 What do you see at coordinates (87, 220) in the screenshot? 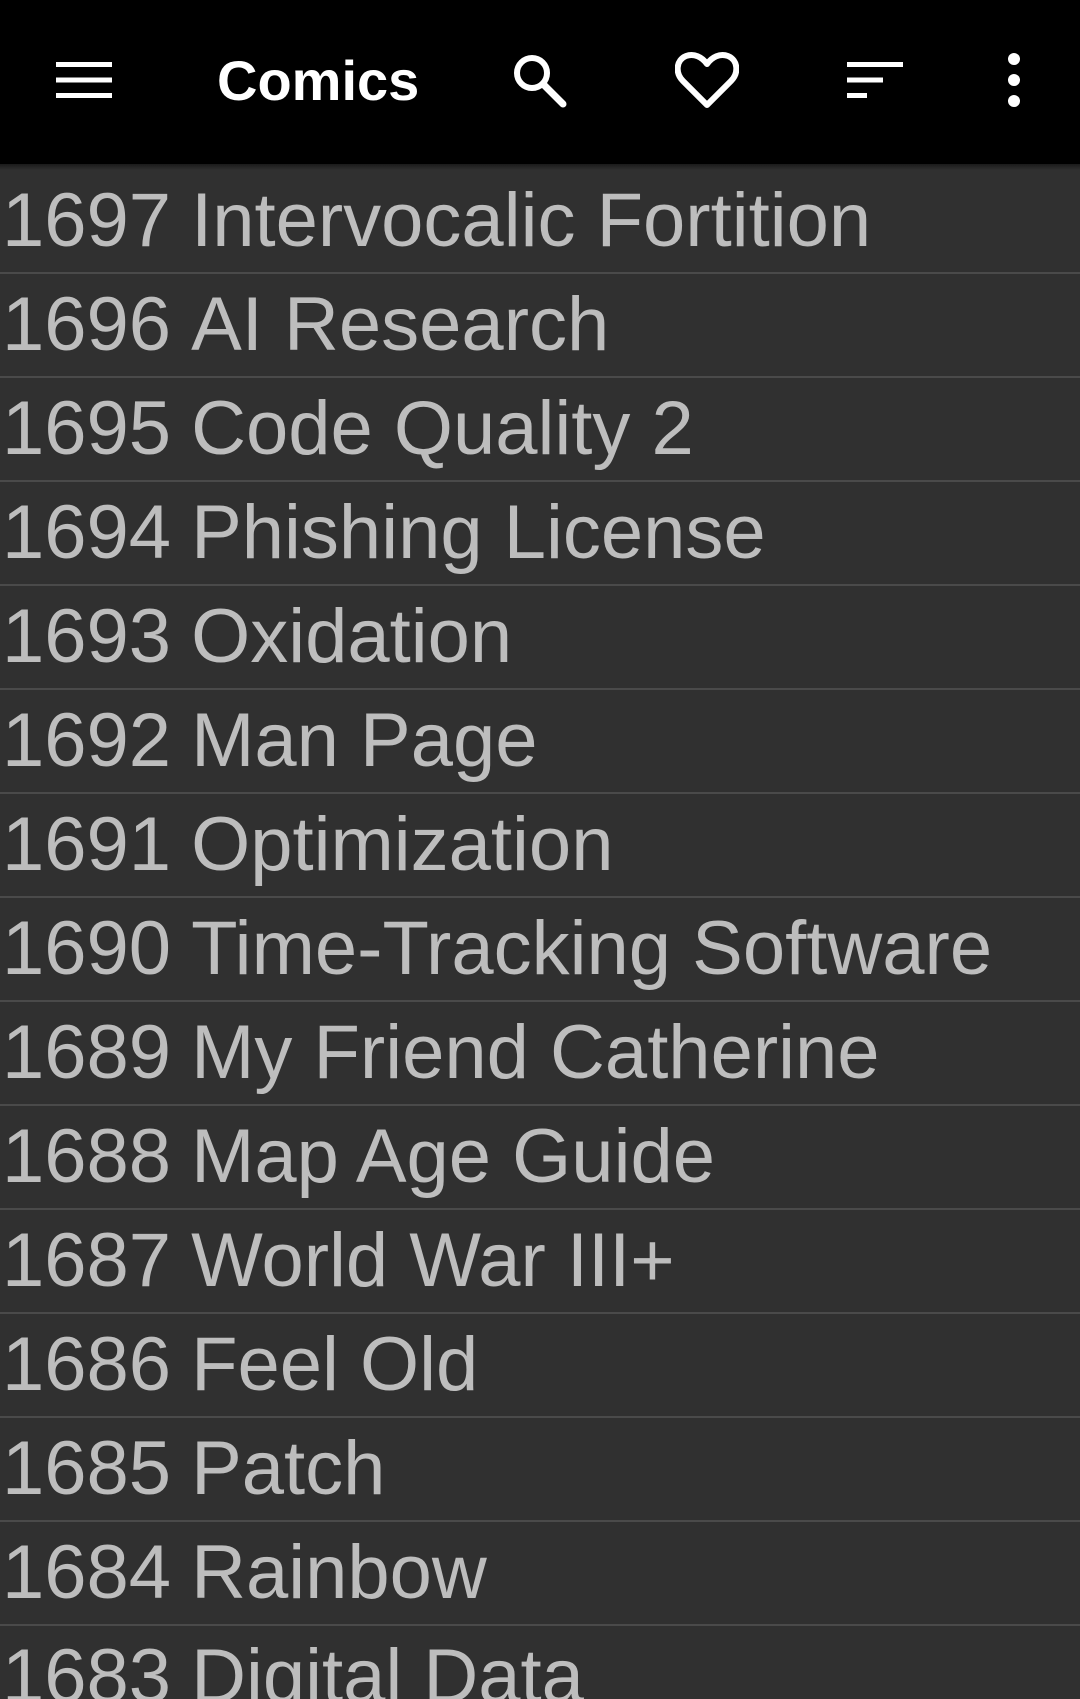
I see `comic-number: 1697` at bounding box center [87, 220].